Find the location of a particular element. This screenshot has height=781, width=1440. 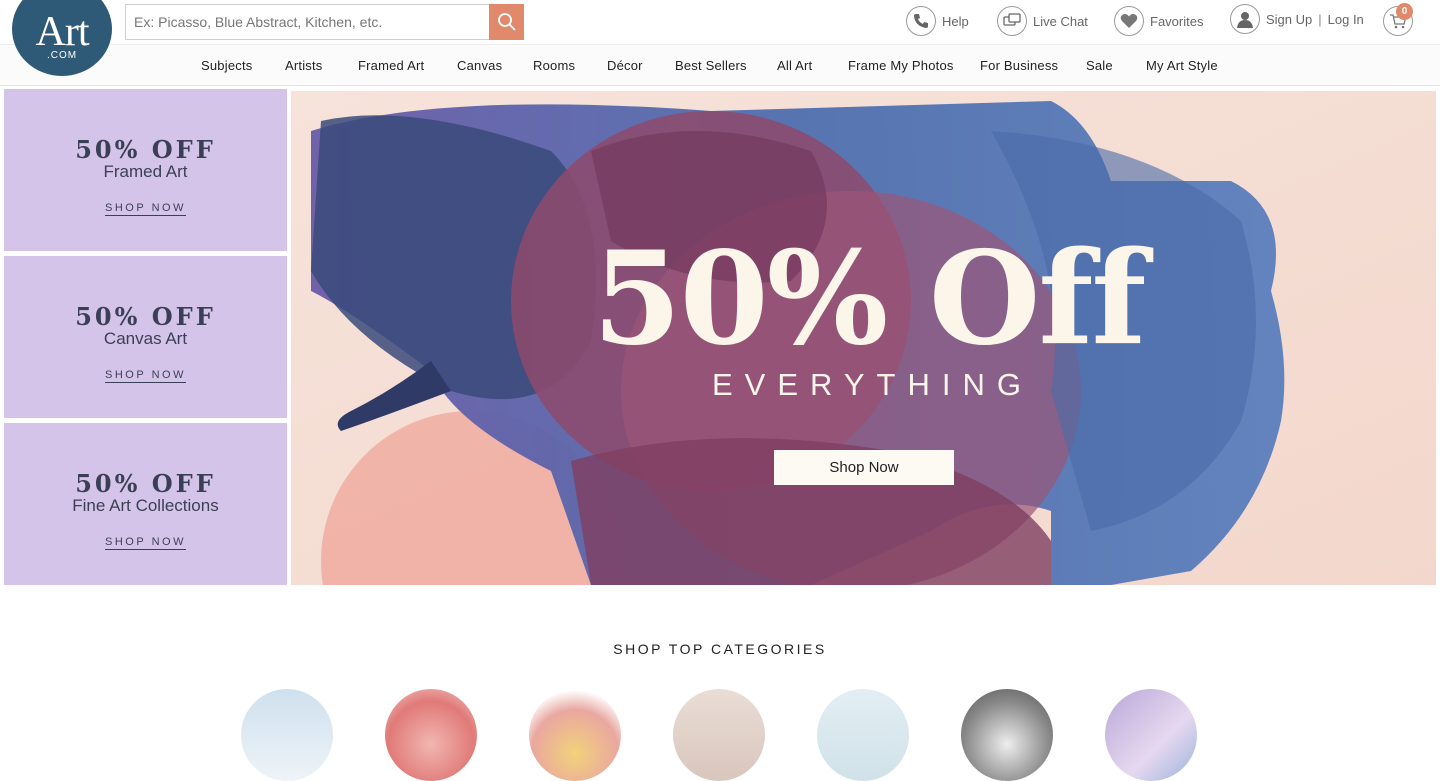

hero-subtitle: EVERYTHING is located at coordinates (872, 384).